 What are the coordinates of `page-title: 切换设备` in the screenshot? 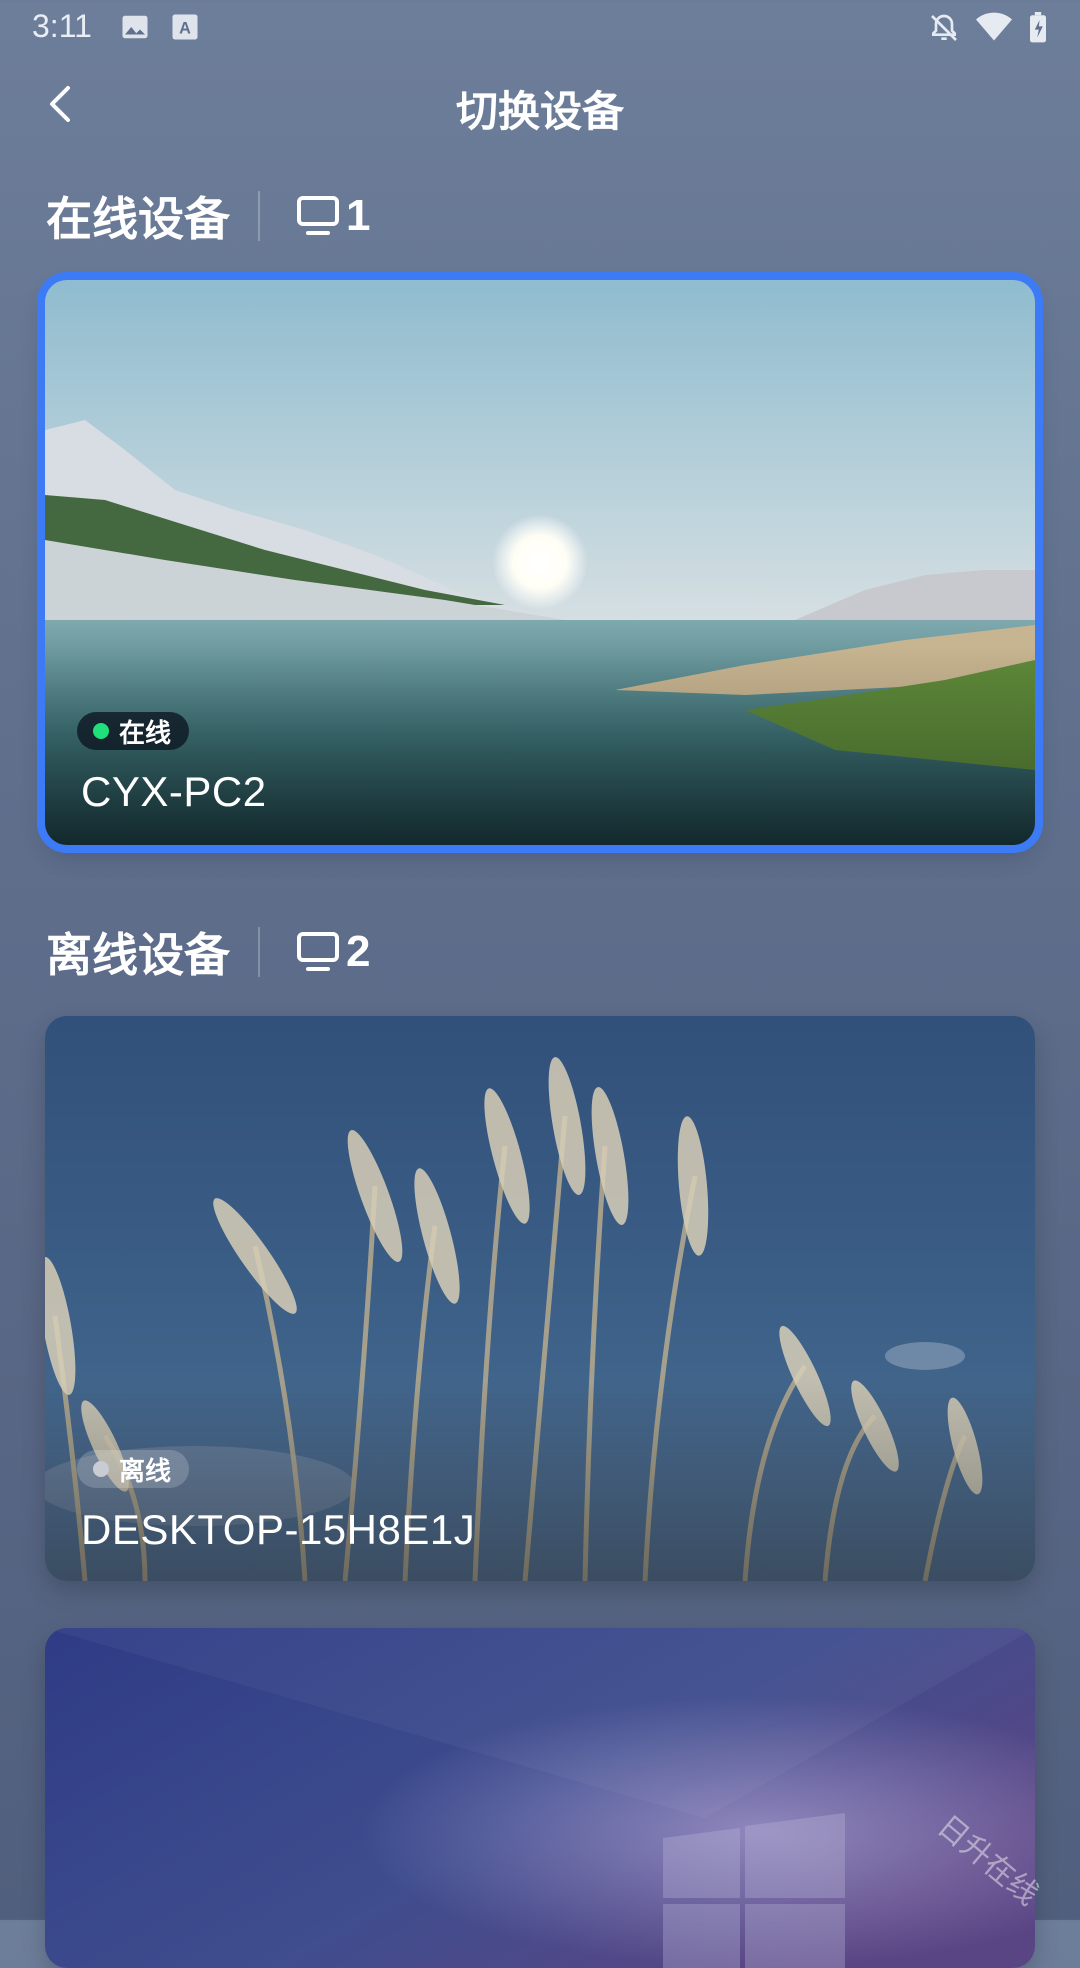 It's located at (539, 111).